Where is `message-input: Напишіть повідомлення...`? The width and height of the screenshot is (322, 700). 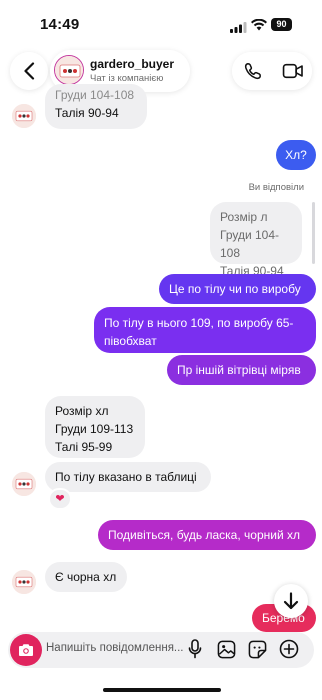 message-input: Напишіть повідомлення... is located at coordinates (115, 648).